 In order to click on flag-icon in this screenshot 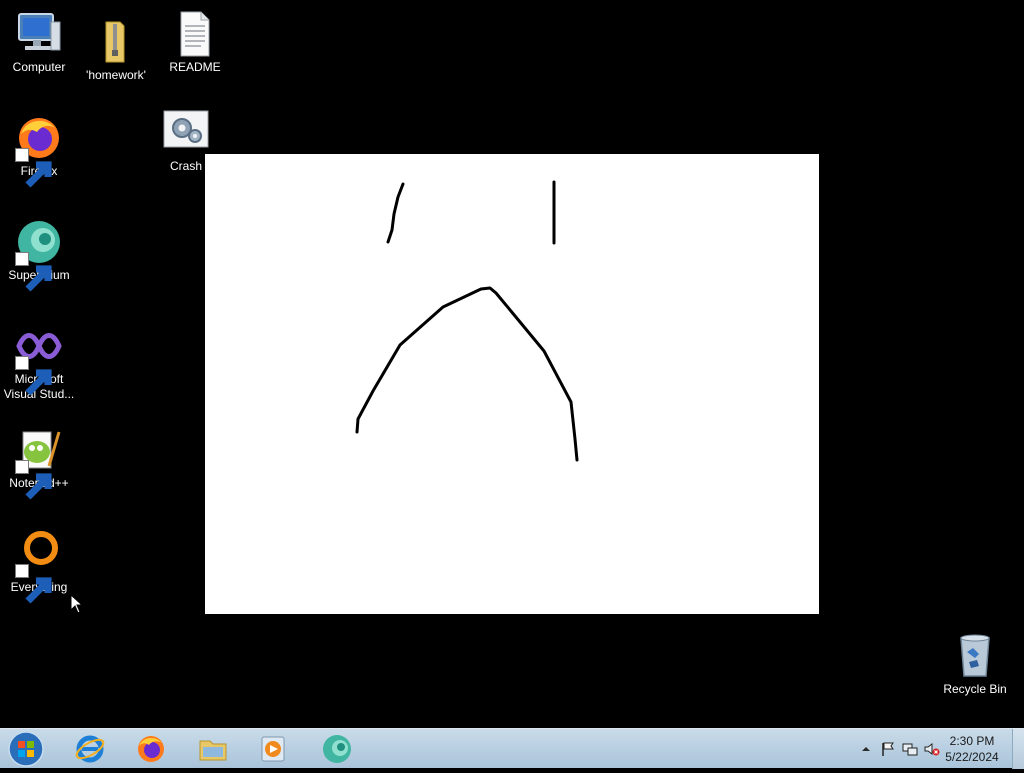, I will do `click(888, 749)`.